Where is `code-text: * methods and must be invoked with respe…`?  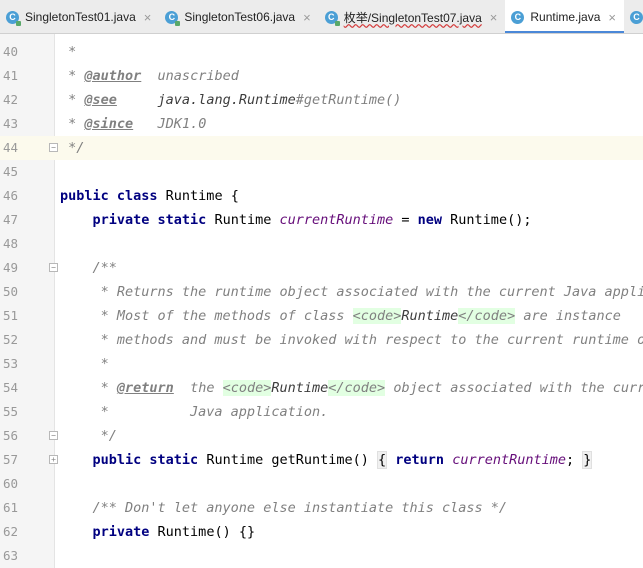 code-text: * methods and must be invoked with respe… is located at coordinates (351, 340).